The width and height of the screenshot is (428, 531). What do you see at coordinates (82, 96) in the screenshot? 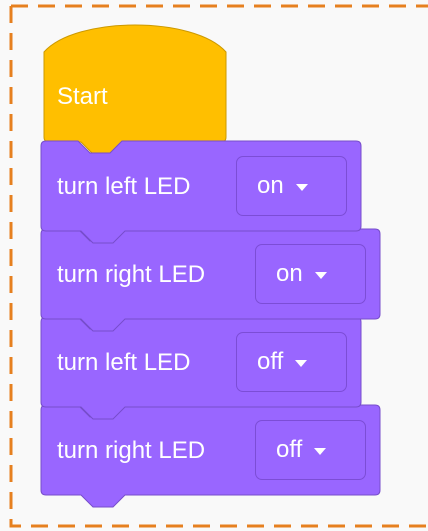
I see `start-label: Start` at bounding box center [82, 96].